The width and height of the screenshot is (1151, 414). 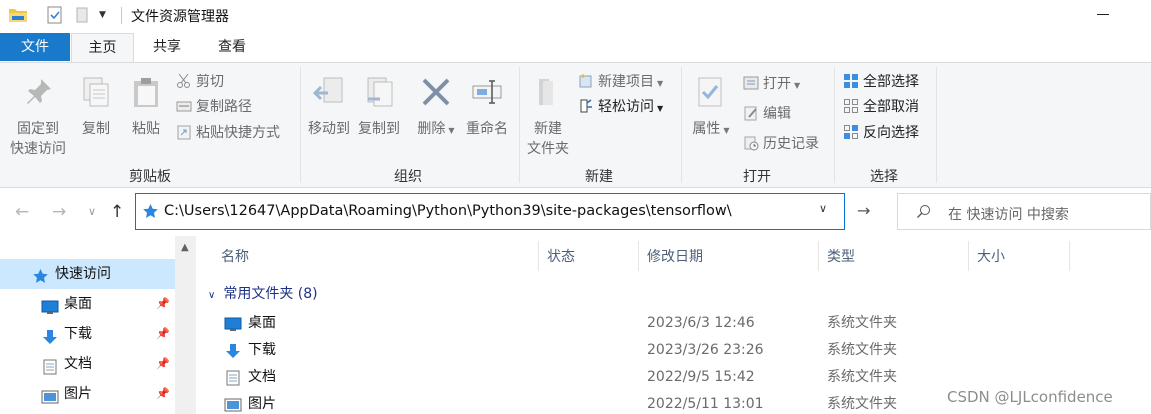 What do you see at coordinates (626, 82) in the screenshot?
I see `new-item-label: 新建项目` at bounding box center [626, 82].